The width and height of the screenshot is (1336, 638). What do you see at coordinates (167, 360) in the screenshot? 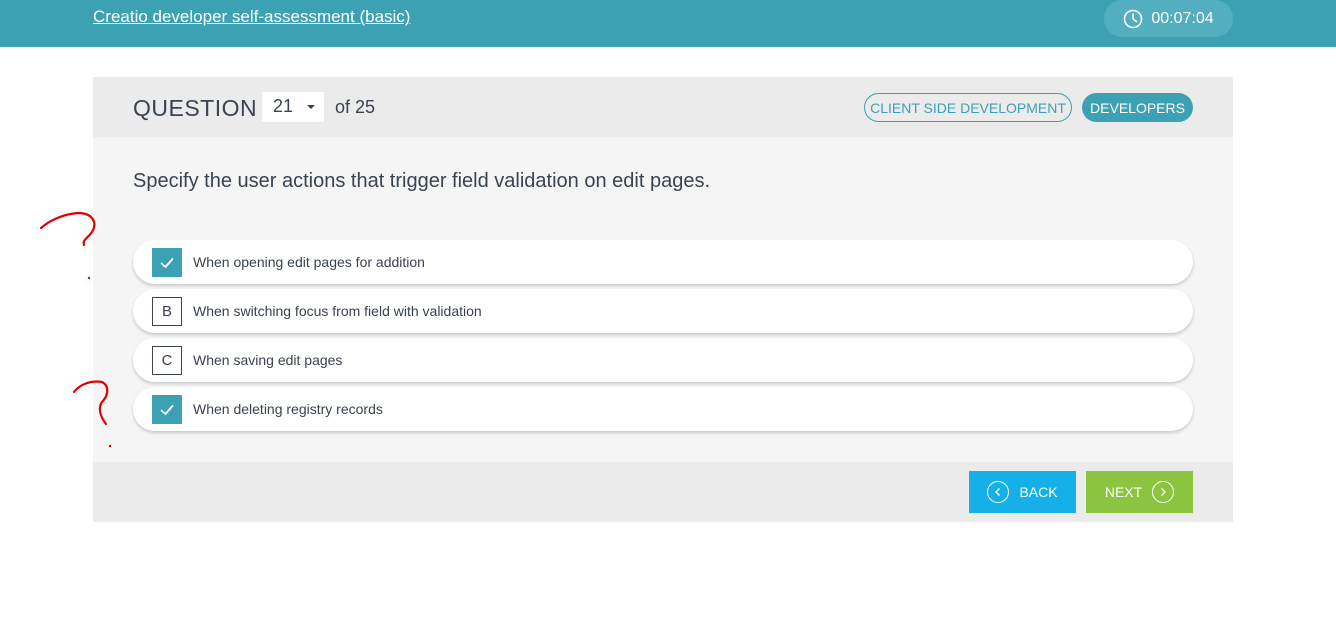
I see `answer-checkbox-c: C` at bounding box center [167, 360].